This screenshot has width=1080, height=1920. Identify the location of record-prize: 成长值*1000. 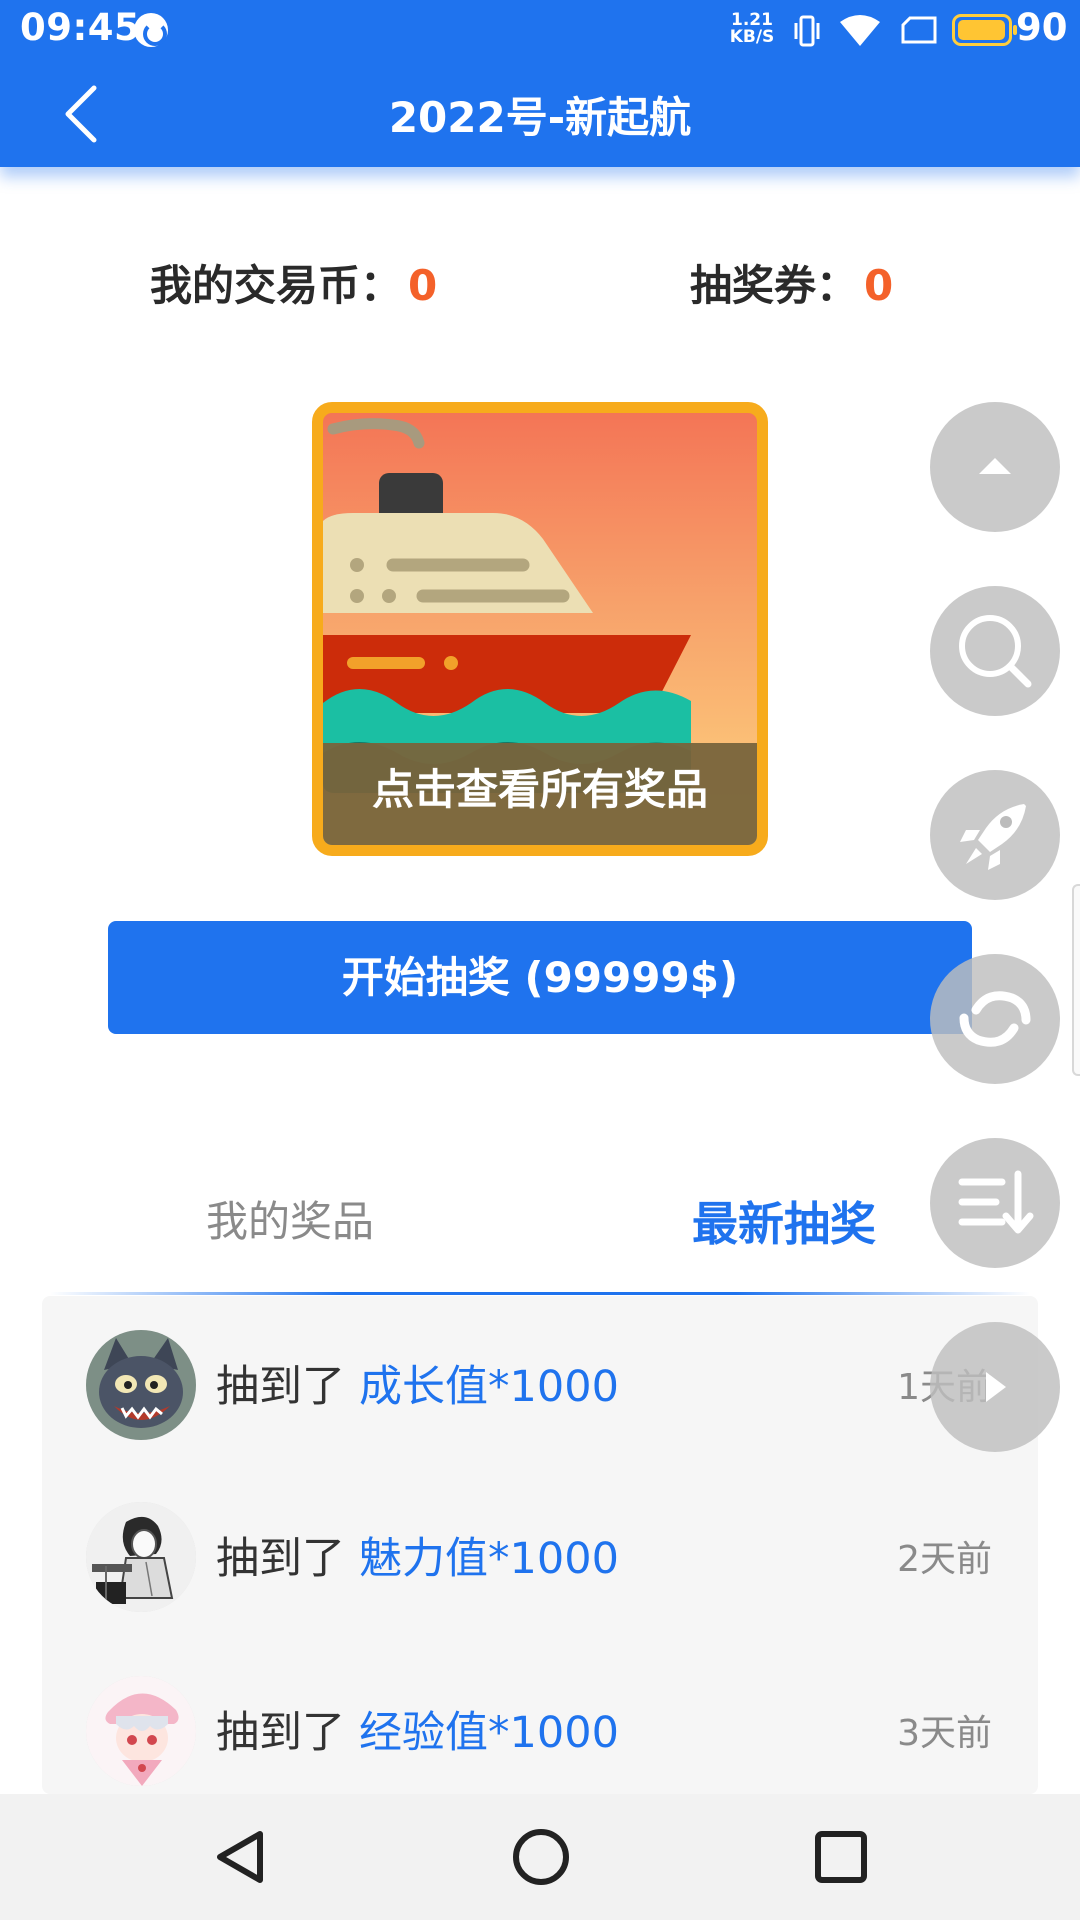
(489, 1387).